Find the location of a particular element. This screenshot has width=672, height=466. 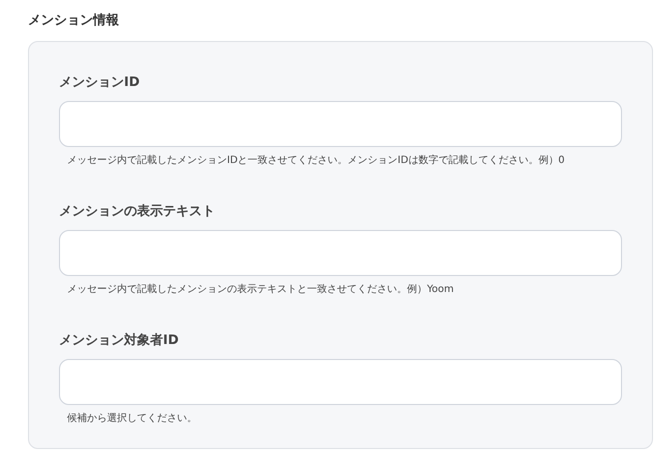

help-text: メッセージ内で記載したメンションIDと一致させてください。メンションIDは数字で記載してください。例）0 is located at coordinates (316, 161).